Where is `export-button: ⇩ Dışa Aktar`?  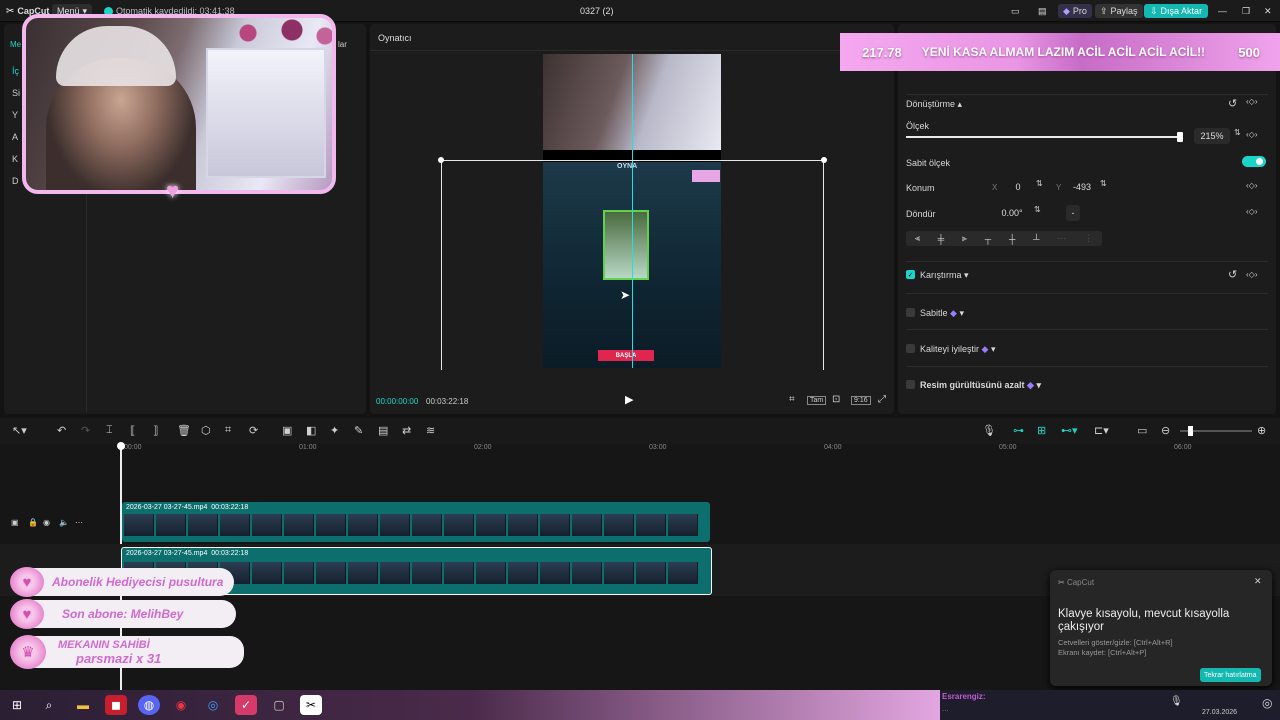
export-button: ⇩ Dışa Aktar is located at coordinates (1176, 11).